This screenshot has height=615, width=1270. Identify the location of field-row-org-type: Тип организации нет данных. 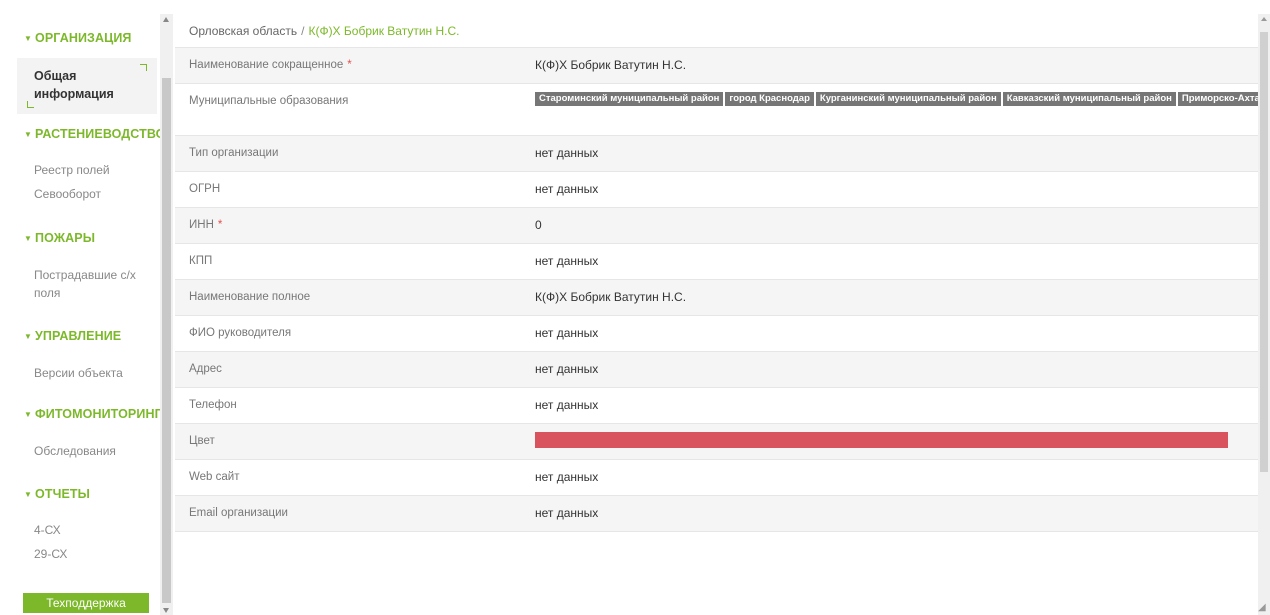
(716, 154).